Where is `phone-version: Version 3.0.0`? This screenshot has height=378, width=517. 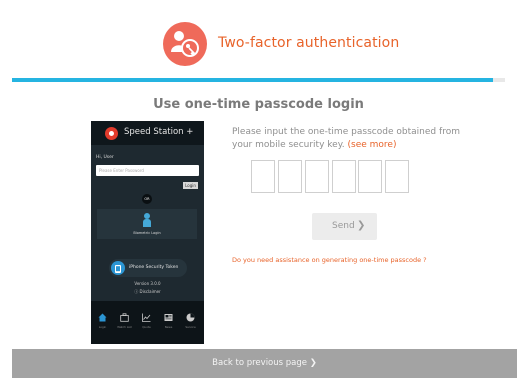 phone-version: Version 3.0.0 is located at coordinates (147, 283).